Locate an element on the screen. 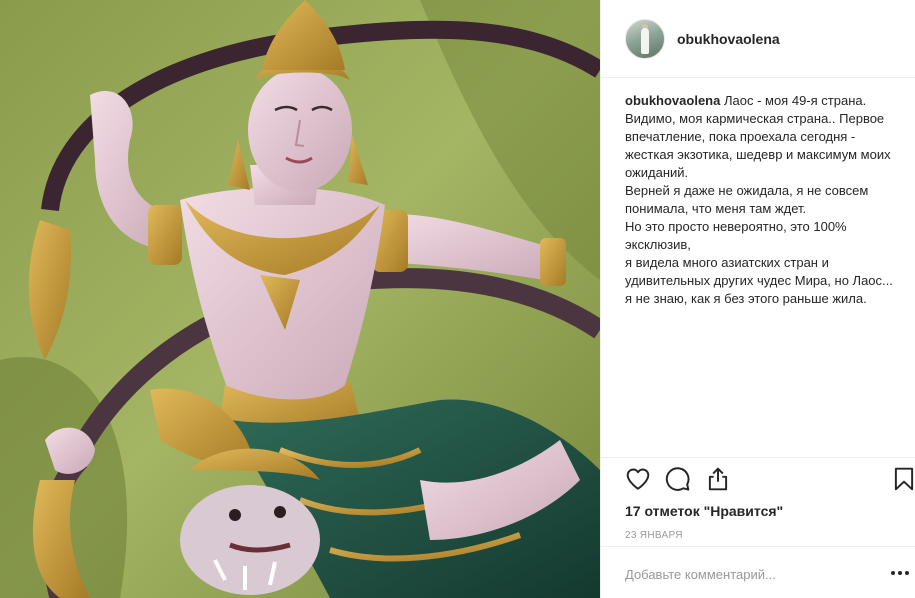 The width and height of the screenshot is (915, 598). comment-section is located at coordinates (758, 572).